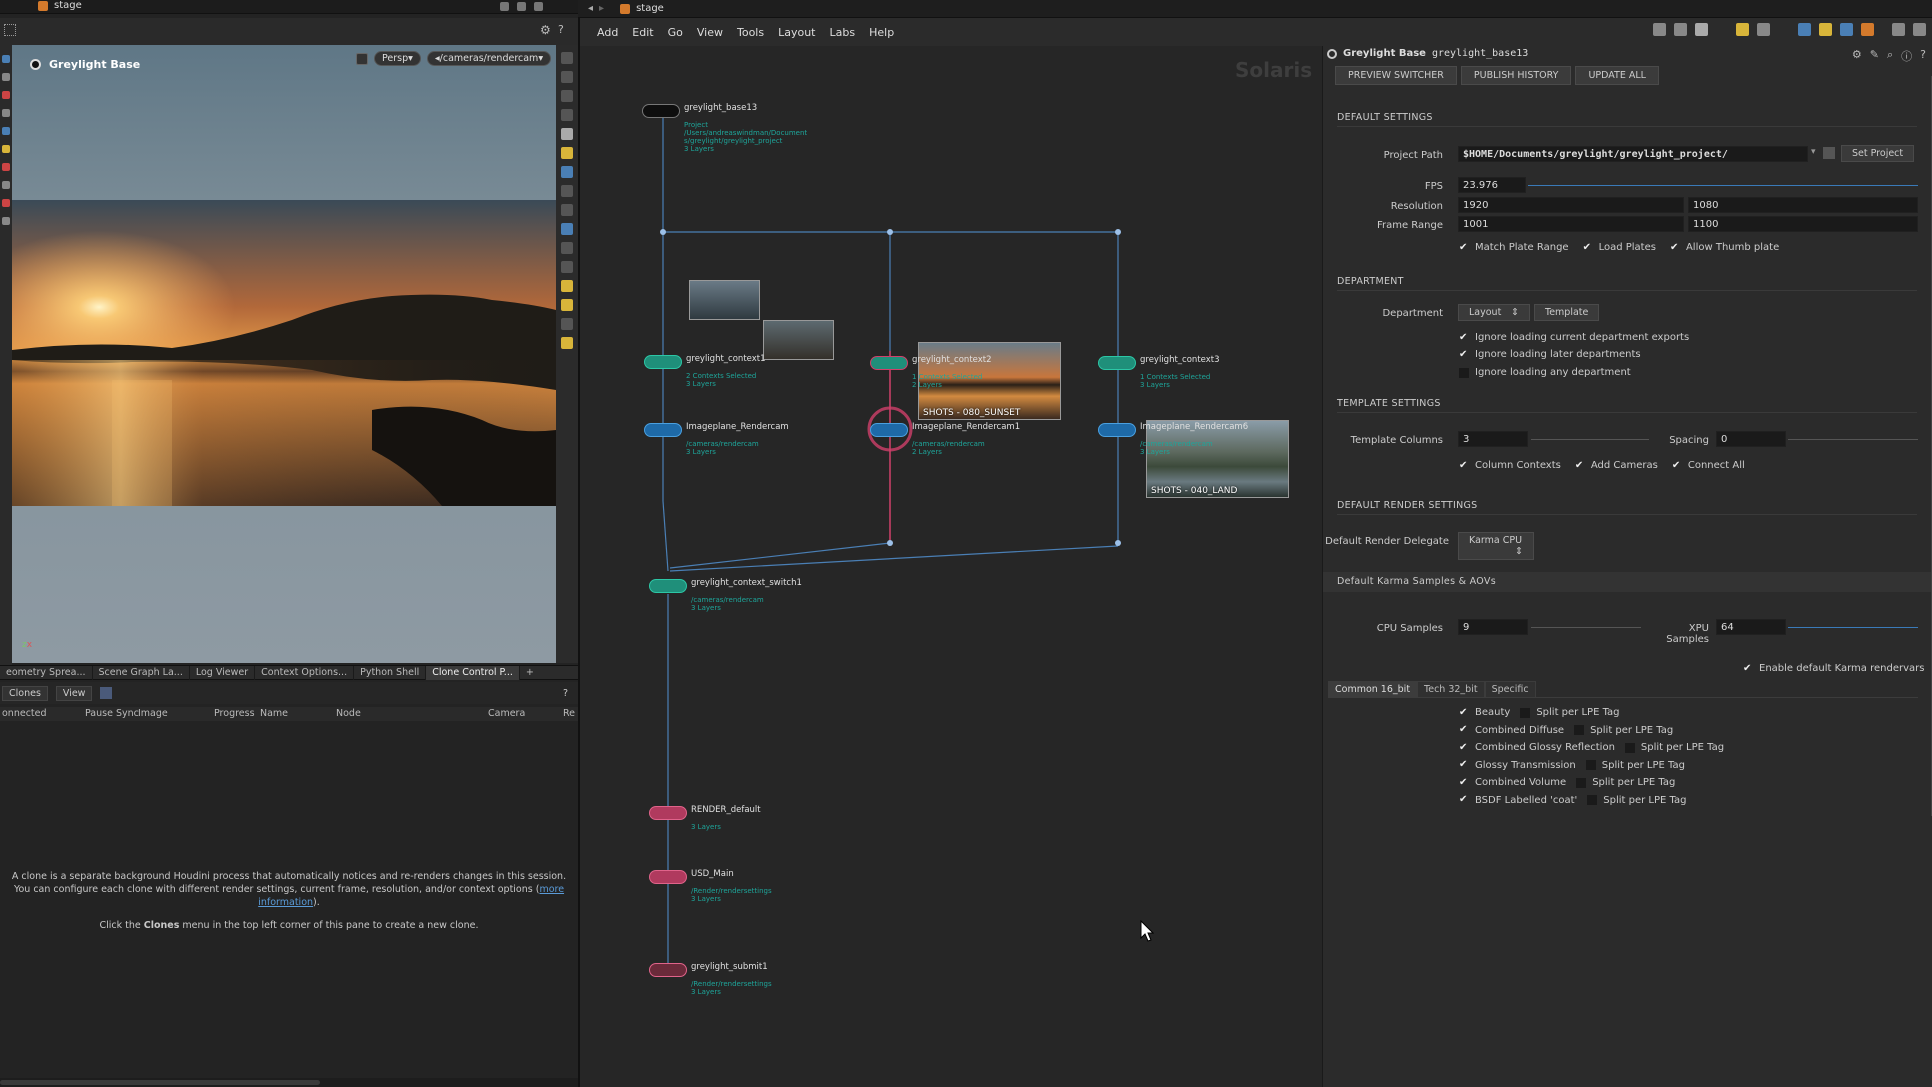  Describe the element at coordinates (668, 970) in the screenshot. I see `submit-node-shape` at that location.